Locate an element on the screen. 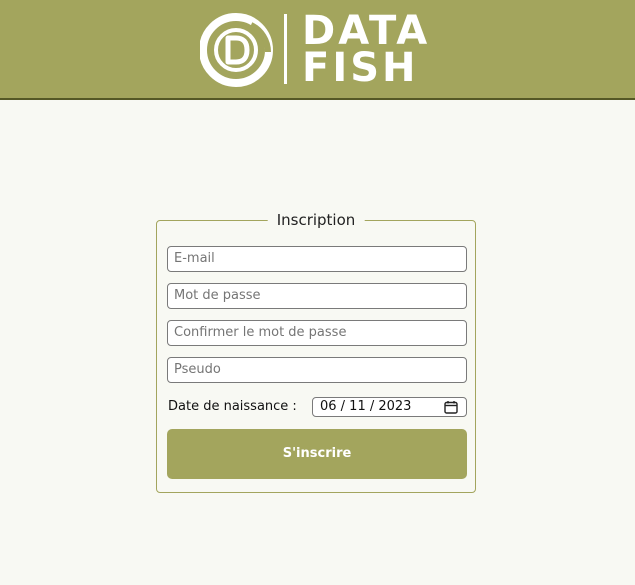  username-input: Pseudo is located at coordinates (317, 370).